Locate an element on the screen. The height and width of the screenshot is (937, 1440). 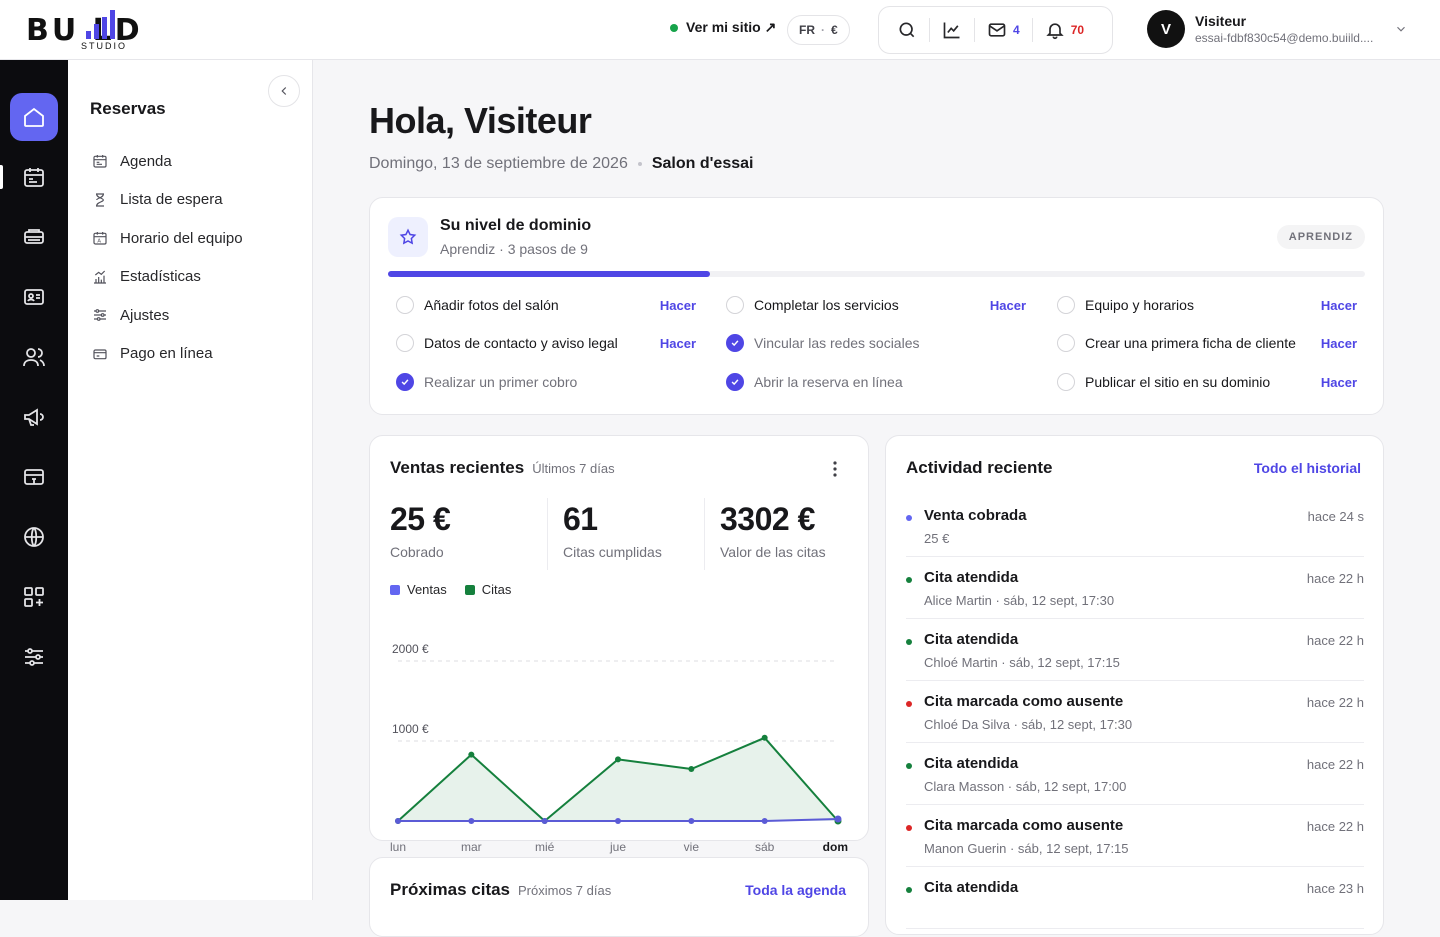
kpi-label: Valor de las citas is located at coordinates (773, 552).